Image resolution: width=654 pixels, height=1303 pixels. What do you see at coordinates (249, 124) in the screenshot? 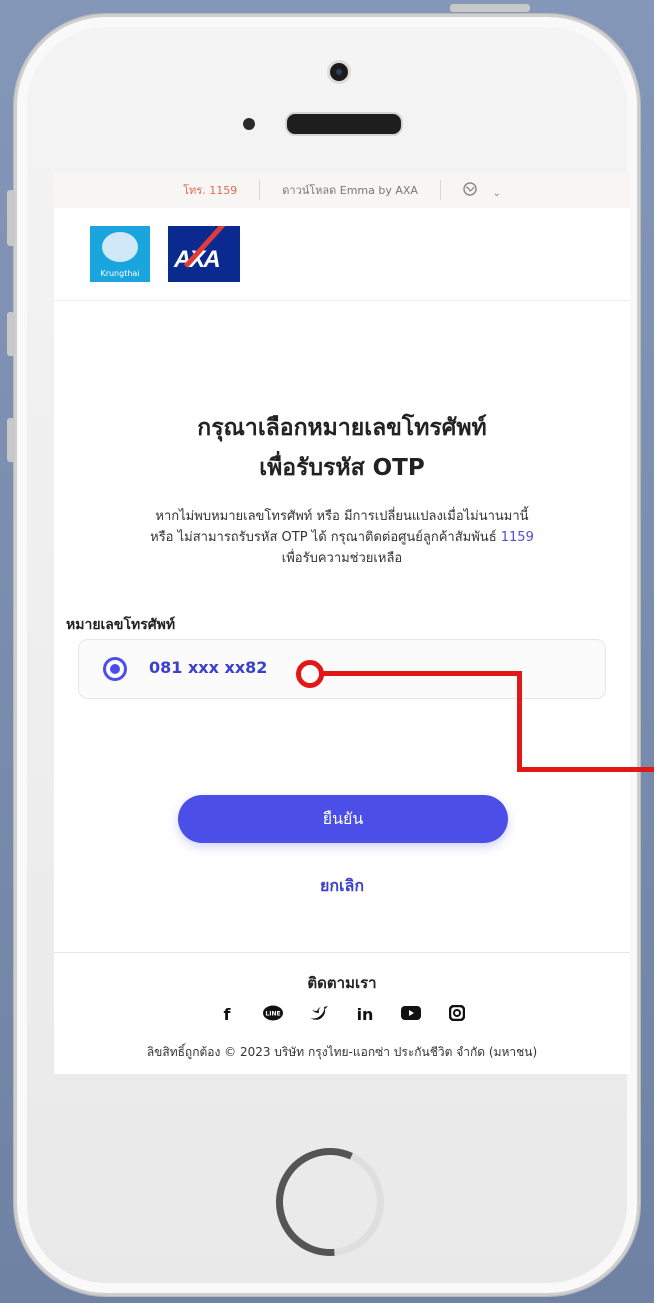
I see `sensor-dot` at bounding box center [249, 124].